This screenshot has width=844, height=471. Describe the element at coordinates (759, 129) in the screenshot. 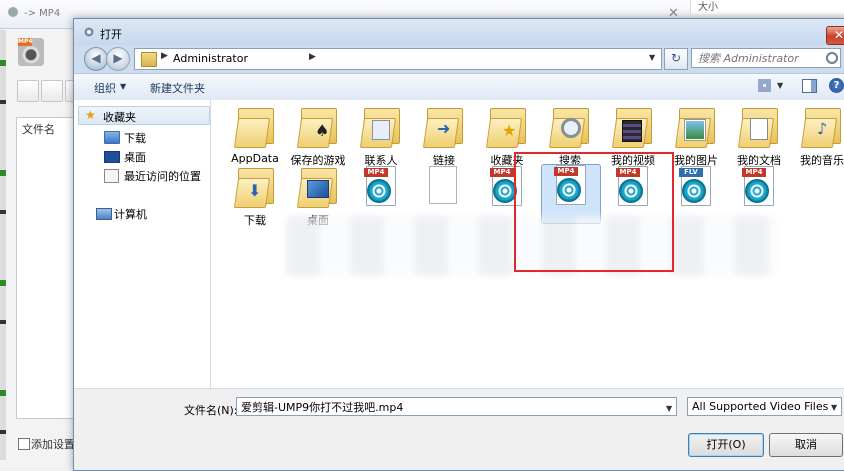

I see `document-page-icon` at that location.